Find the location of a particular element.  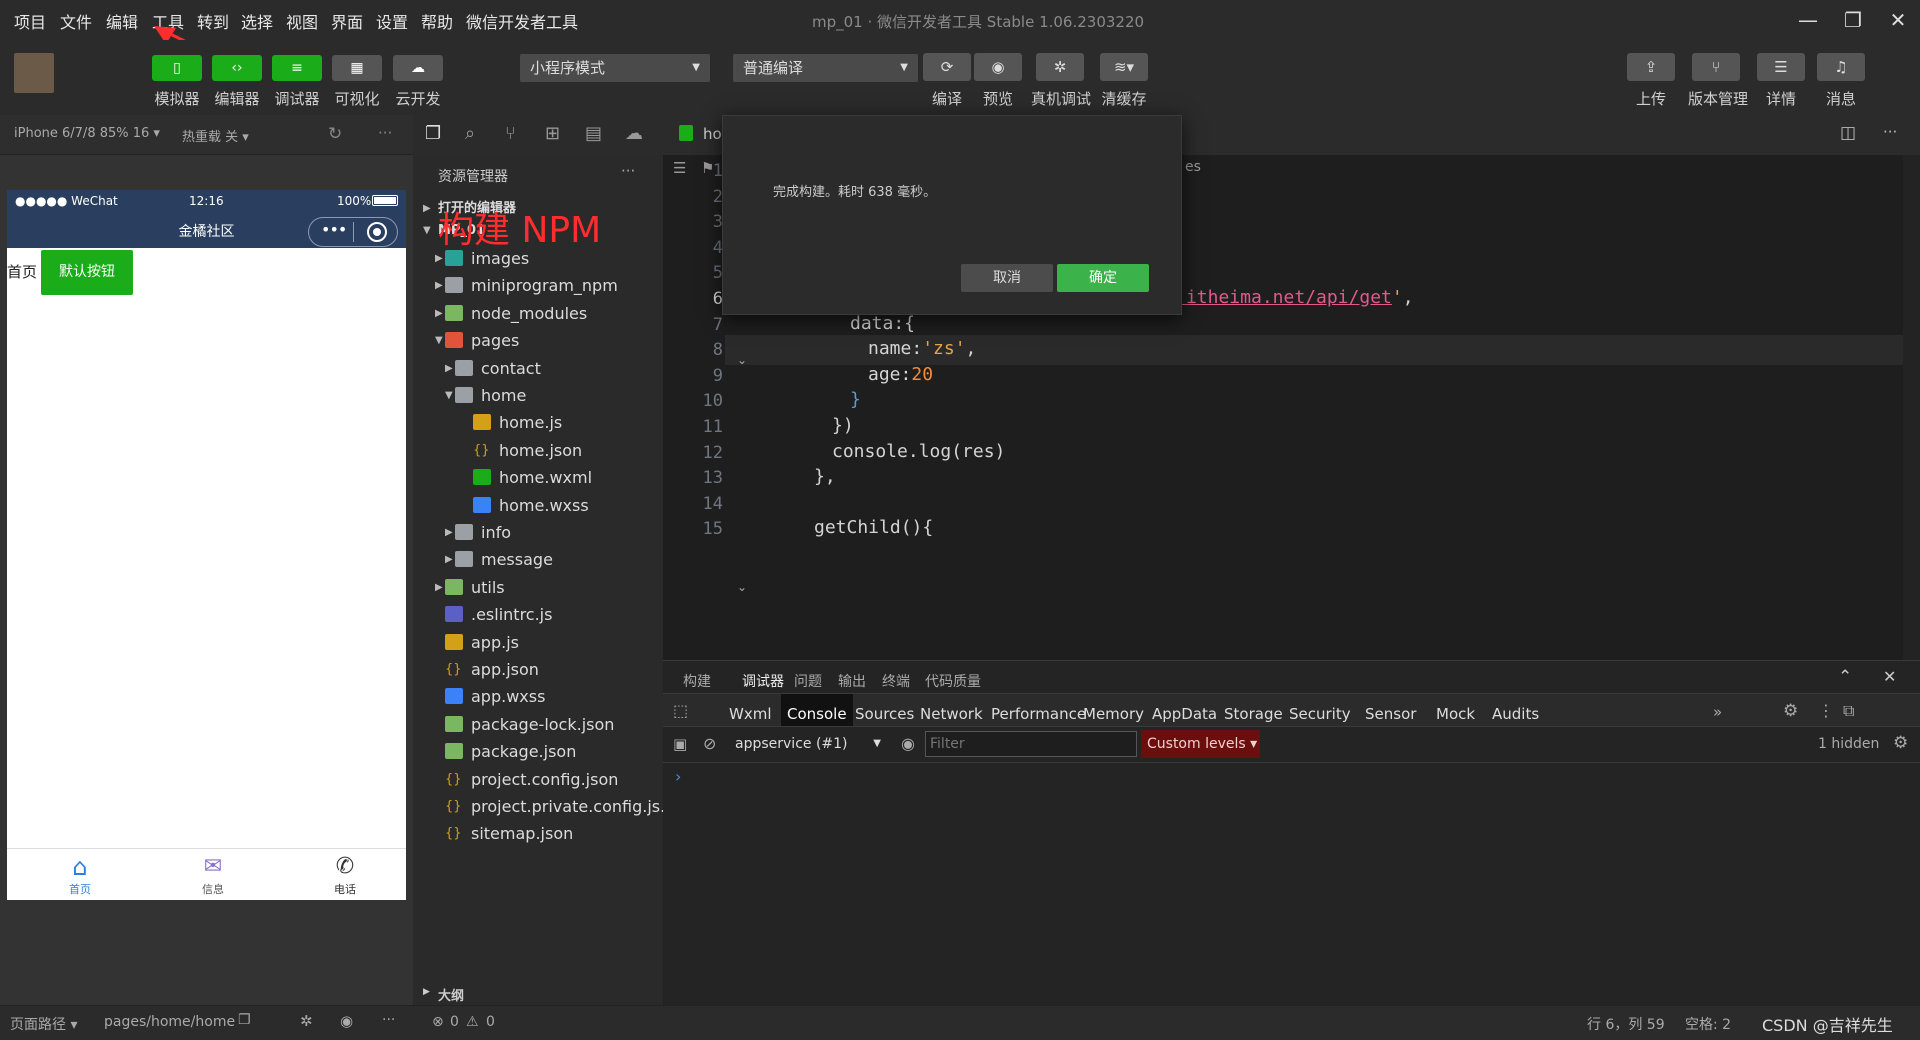

devtools-tab-memory: Memory is located at coordinates (1113, 714).